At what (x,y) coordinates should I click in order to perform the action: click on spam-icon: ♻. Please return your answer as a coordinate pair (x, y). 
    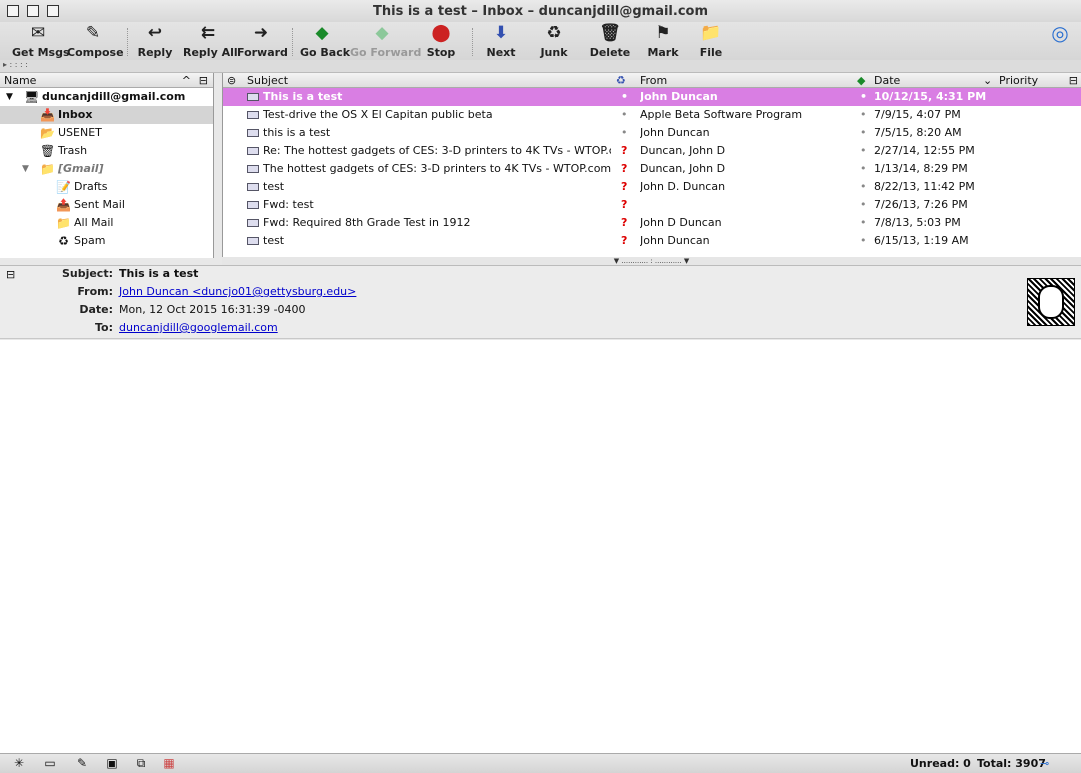
    Looking at the image, I should click on (63, 241).